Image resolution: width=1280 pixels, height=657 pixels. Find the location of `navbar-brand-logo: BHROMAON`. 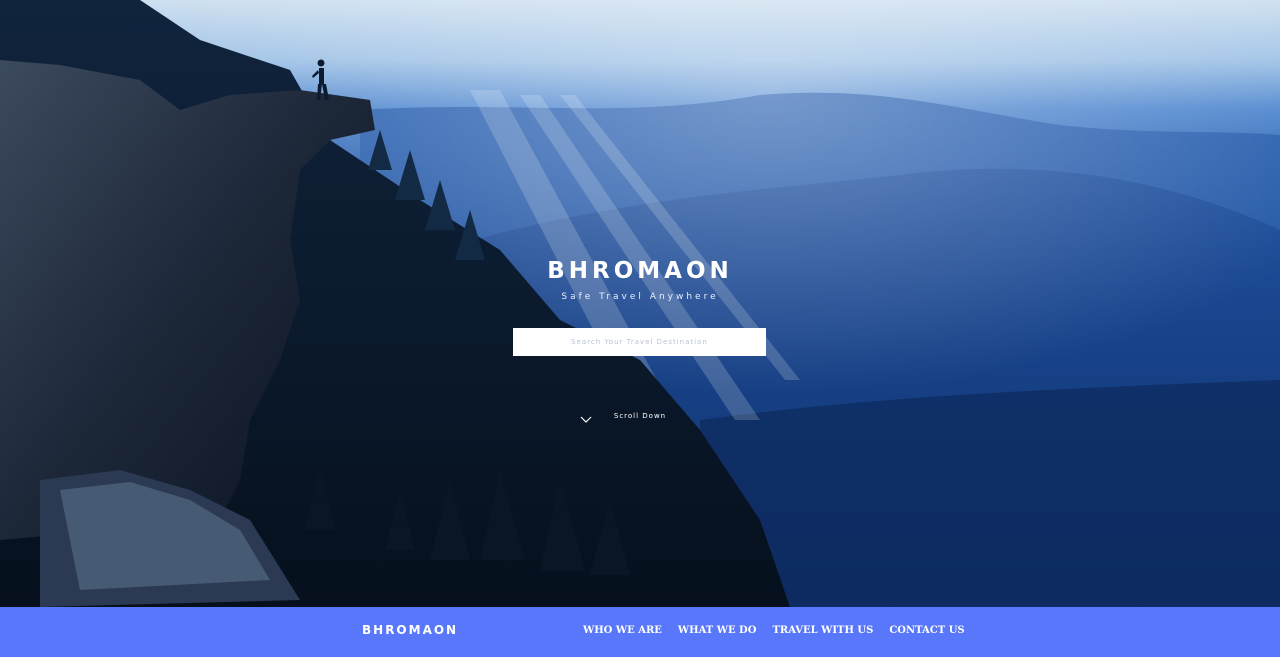

navbar-brand-logo: BHROMAON is located at coordinates (410, 630).